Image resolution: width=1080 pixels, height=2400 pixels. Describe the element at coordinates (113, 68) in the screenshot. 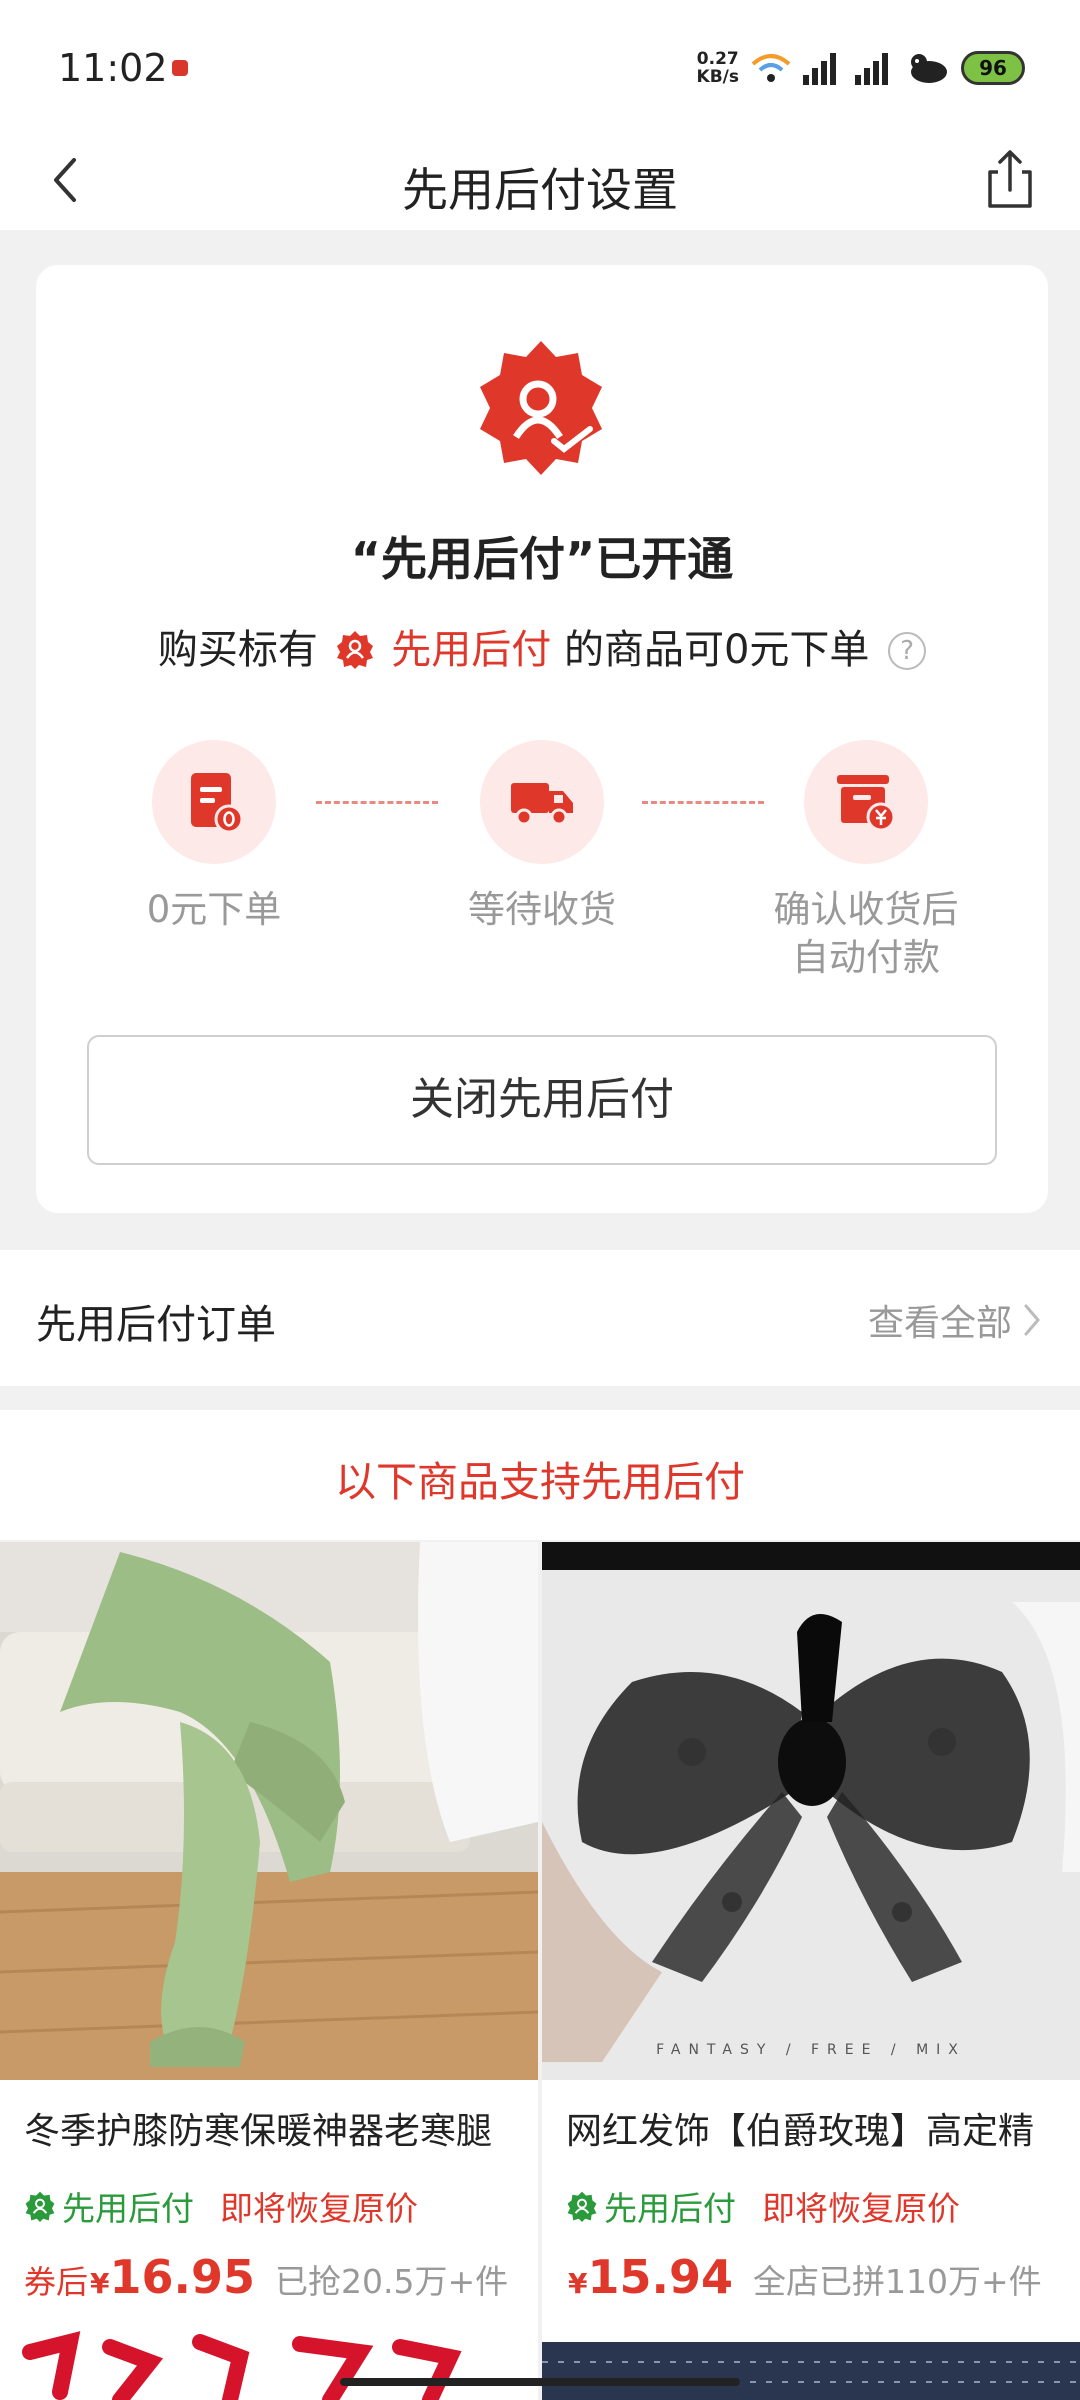

I see `status-time: 11:02` at that location.